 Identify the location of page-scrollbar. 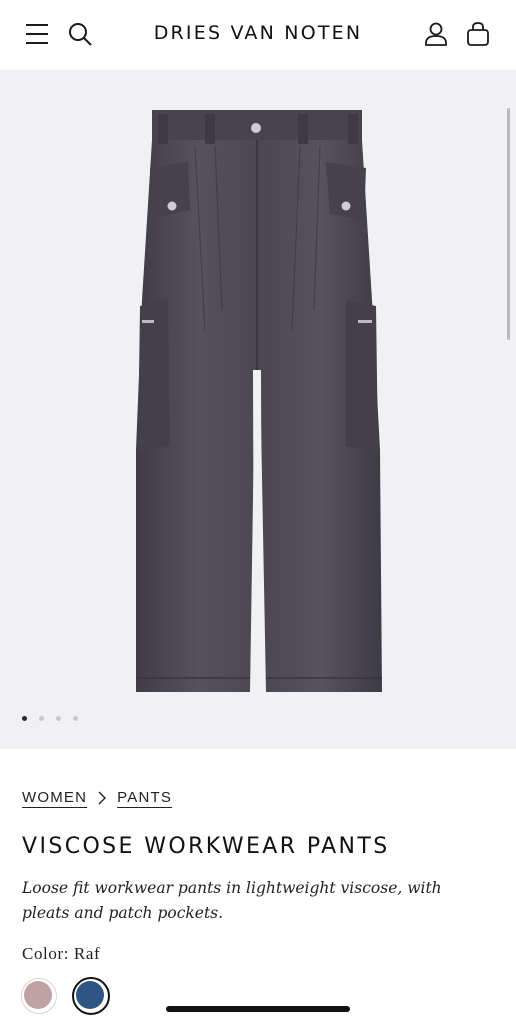
(508, 224).